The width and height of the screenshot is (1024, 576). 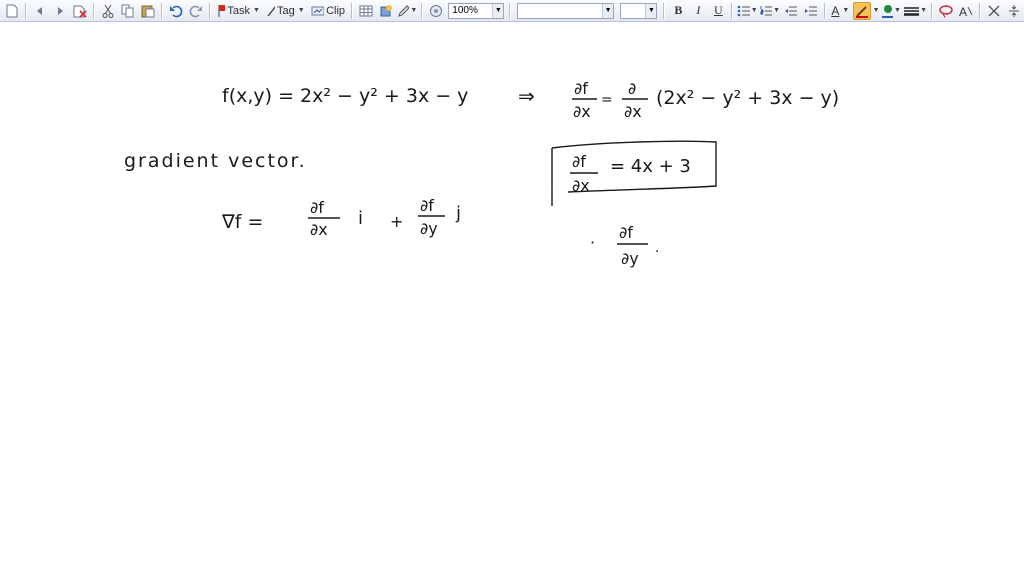 What do you see at coordinates (407, 11) in the screenshot?
I see `draw-tool-icon: ▼` at bounding box center [407, 11].